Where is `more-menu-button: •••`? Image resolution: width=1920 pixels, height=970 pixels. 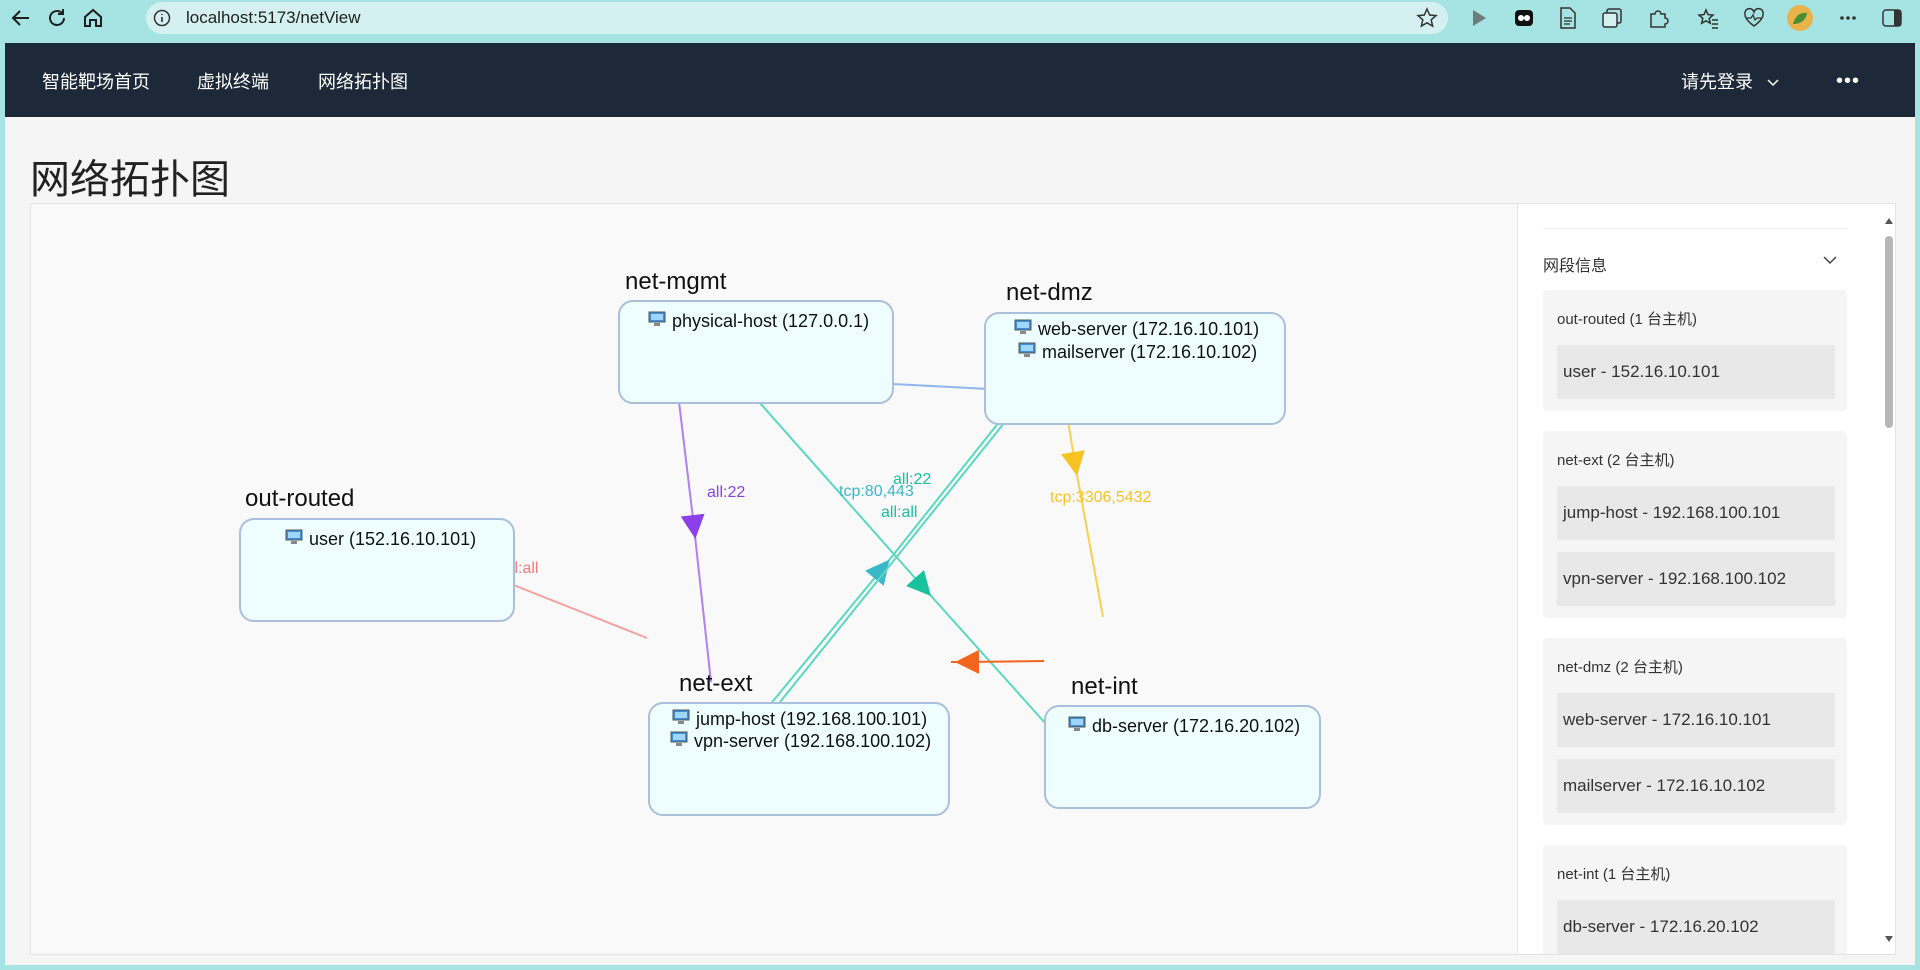
more-menu-button: ••• is located at coordinates (1848, 81).